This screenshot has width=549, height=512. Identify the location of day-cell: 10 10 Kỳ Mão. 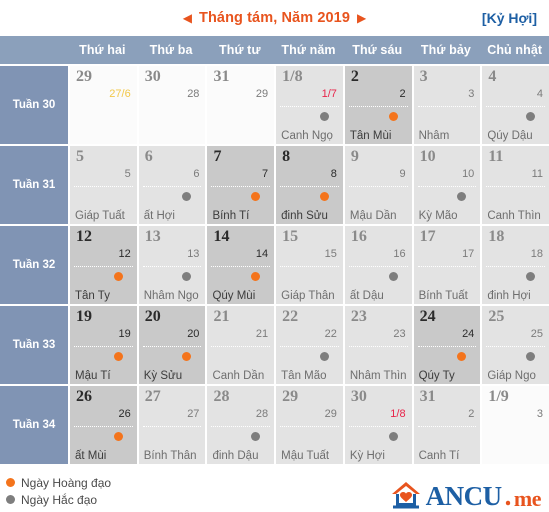
(447, 185).